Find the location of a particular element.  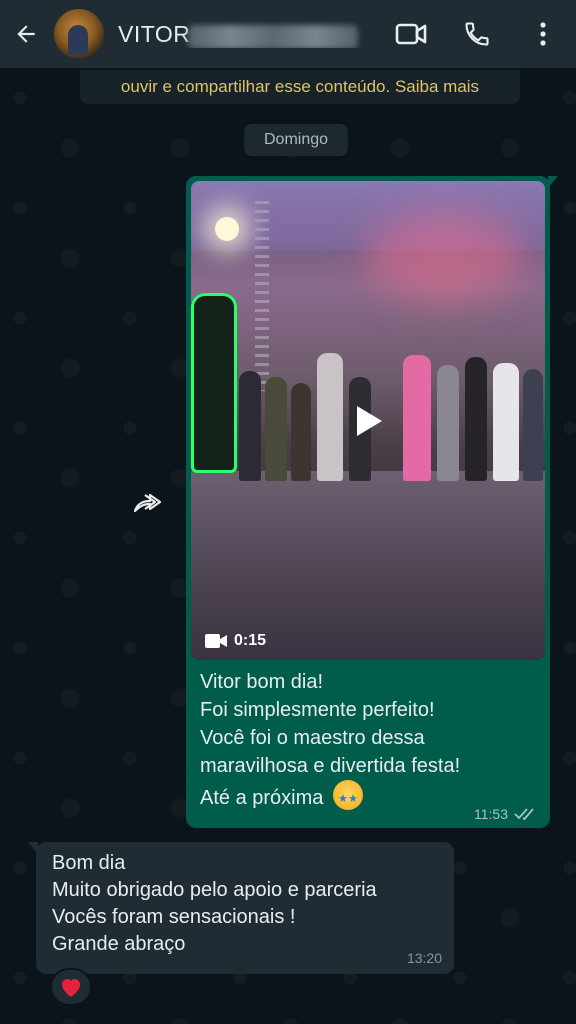

video-call-button is located at coordinates (411, 34).